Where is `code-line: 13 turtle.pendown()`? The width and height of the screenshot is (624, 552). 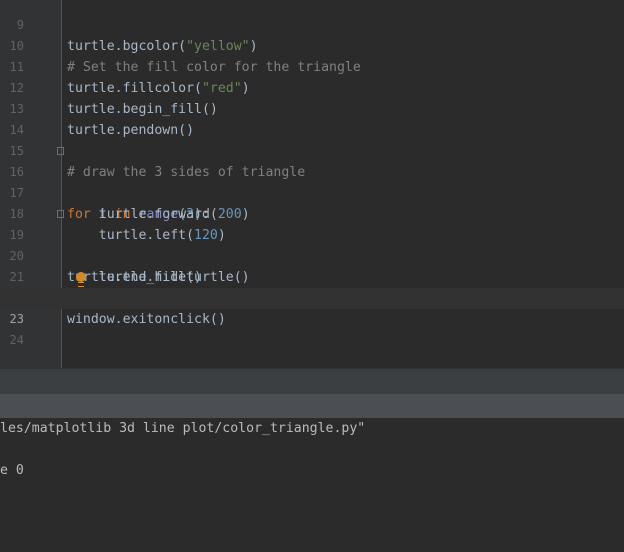 code-line: 13 turtle.pendown() is located at coordinates (312, 108).